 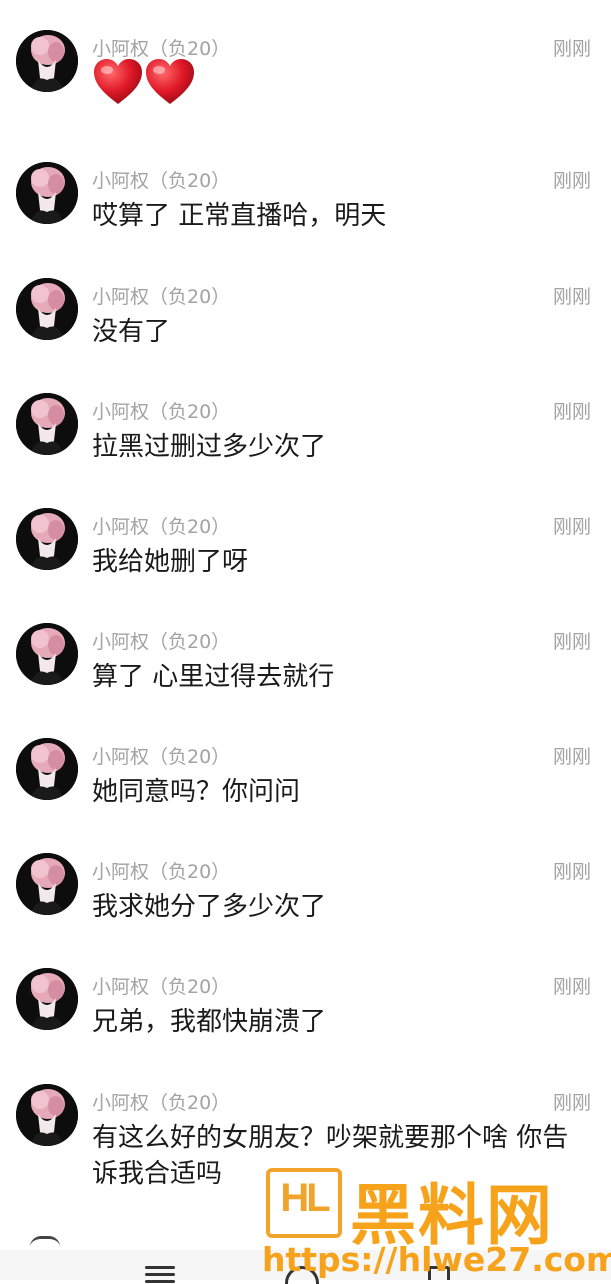 What do you see at coordinates (209, 1022) in the screenshot?
I see `message-text: 兄弟，我都快崩溃了` at bounding box center [209, 1022].